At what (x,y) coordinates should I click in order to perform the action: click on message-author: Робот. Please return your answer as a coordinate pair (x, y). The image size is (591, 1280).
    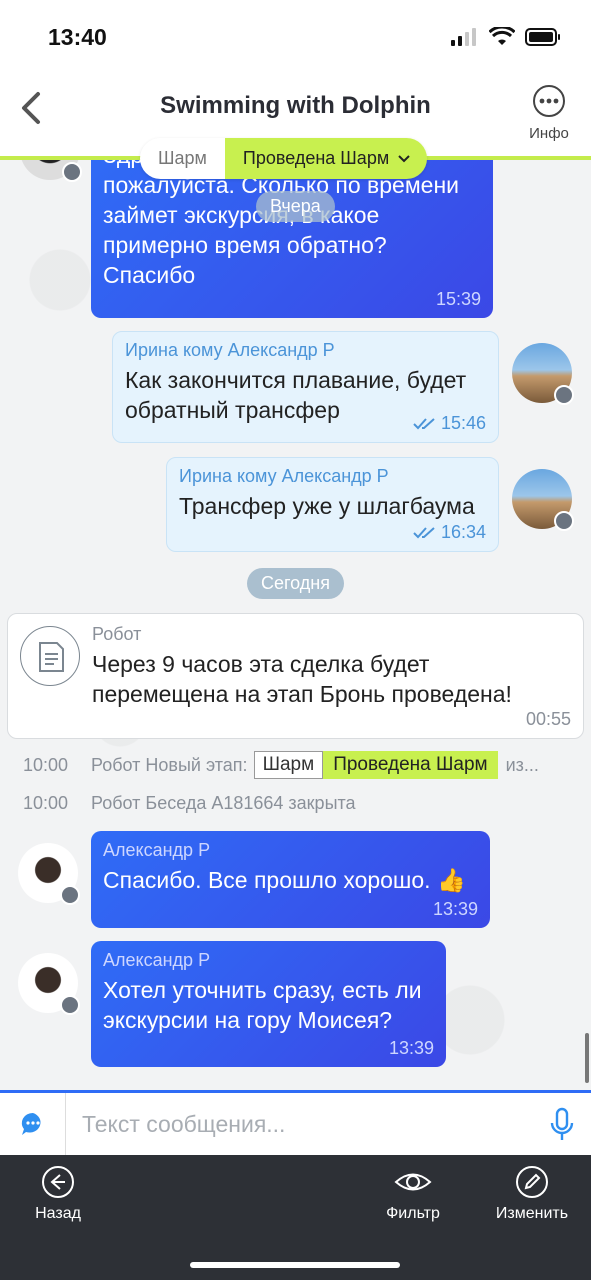
    Looking at the image, I should click on (117, 634).